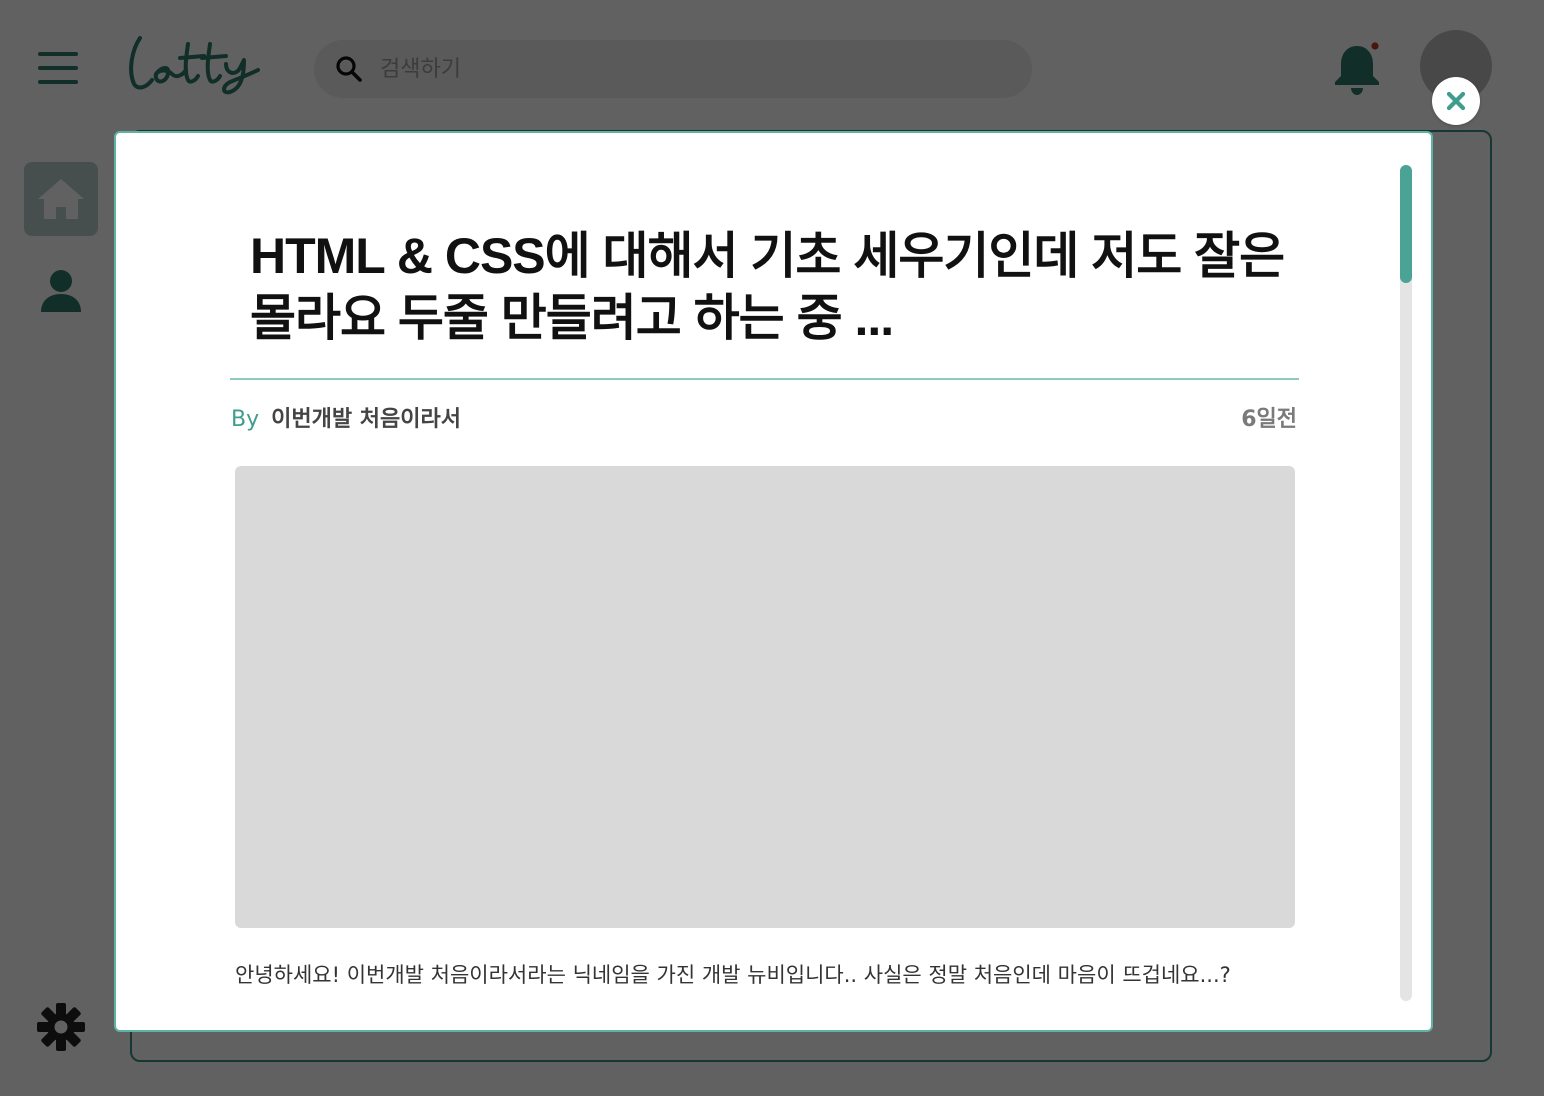 The width and height of the screenshot is (1544, 1096). I want to click on close-icon, so click(1456, 101).